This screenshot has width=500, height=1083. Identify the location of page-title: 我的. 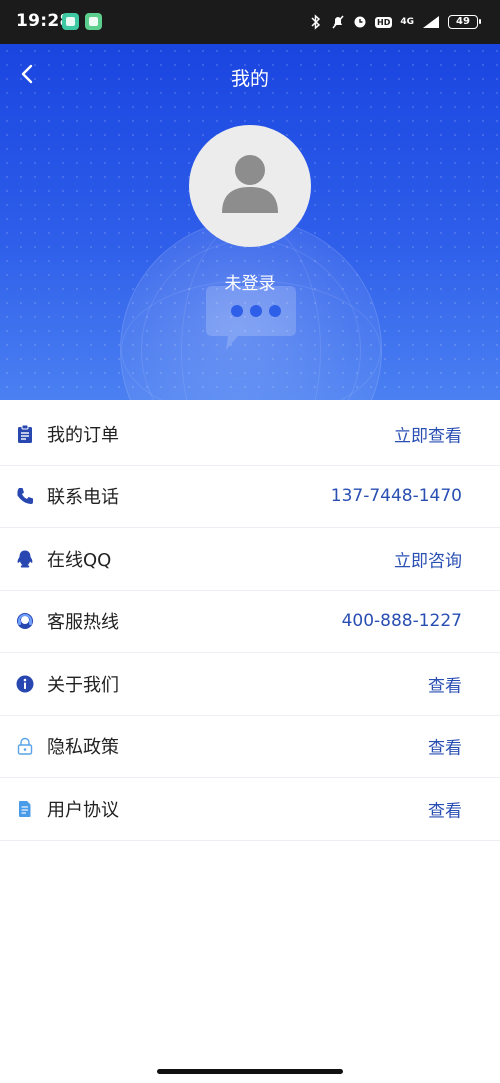
(249, 79).